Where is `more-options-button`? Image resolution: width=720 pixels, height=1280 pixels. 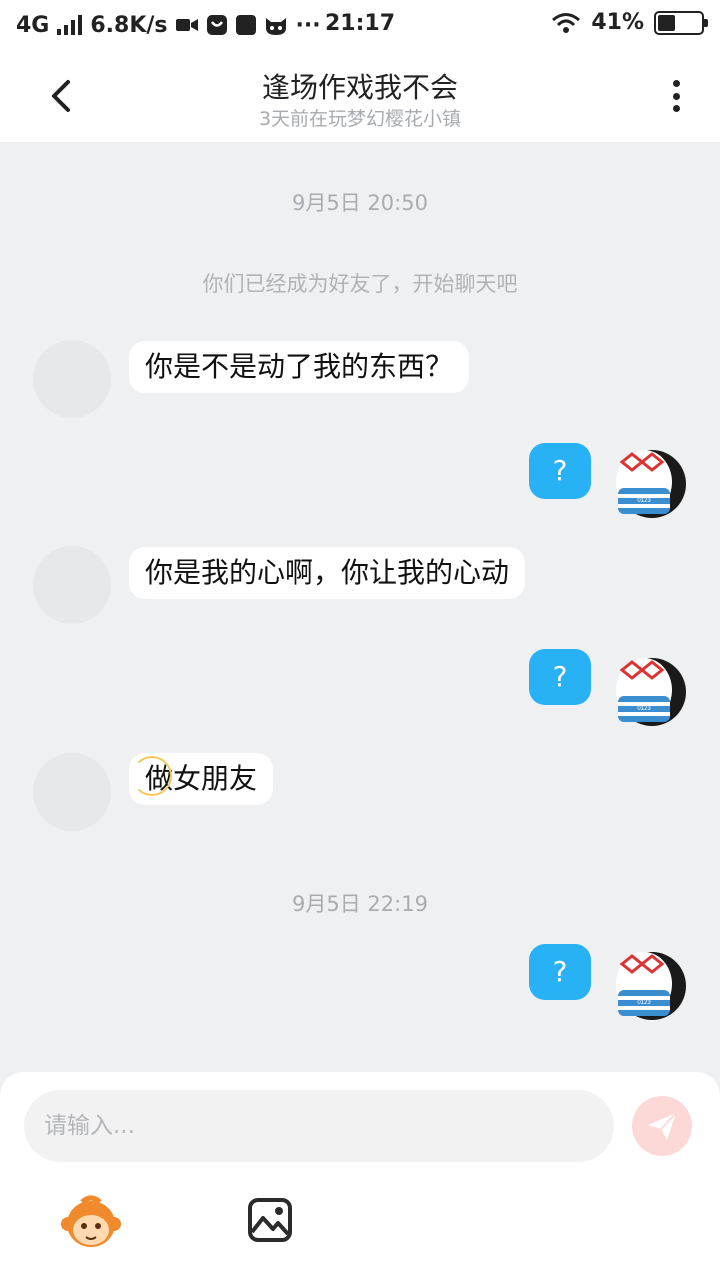
more-options-button is located at coordinates (676, 96).